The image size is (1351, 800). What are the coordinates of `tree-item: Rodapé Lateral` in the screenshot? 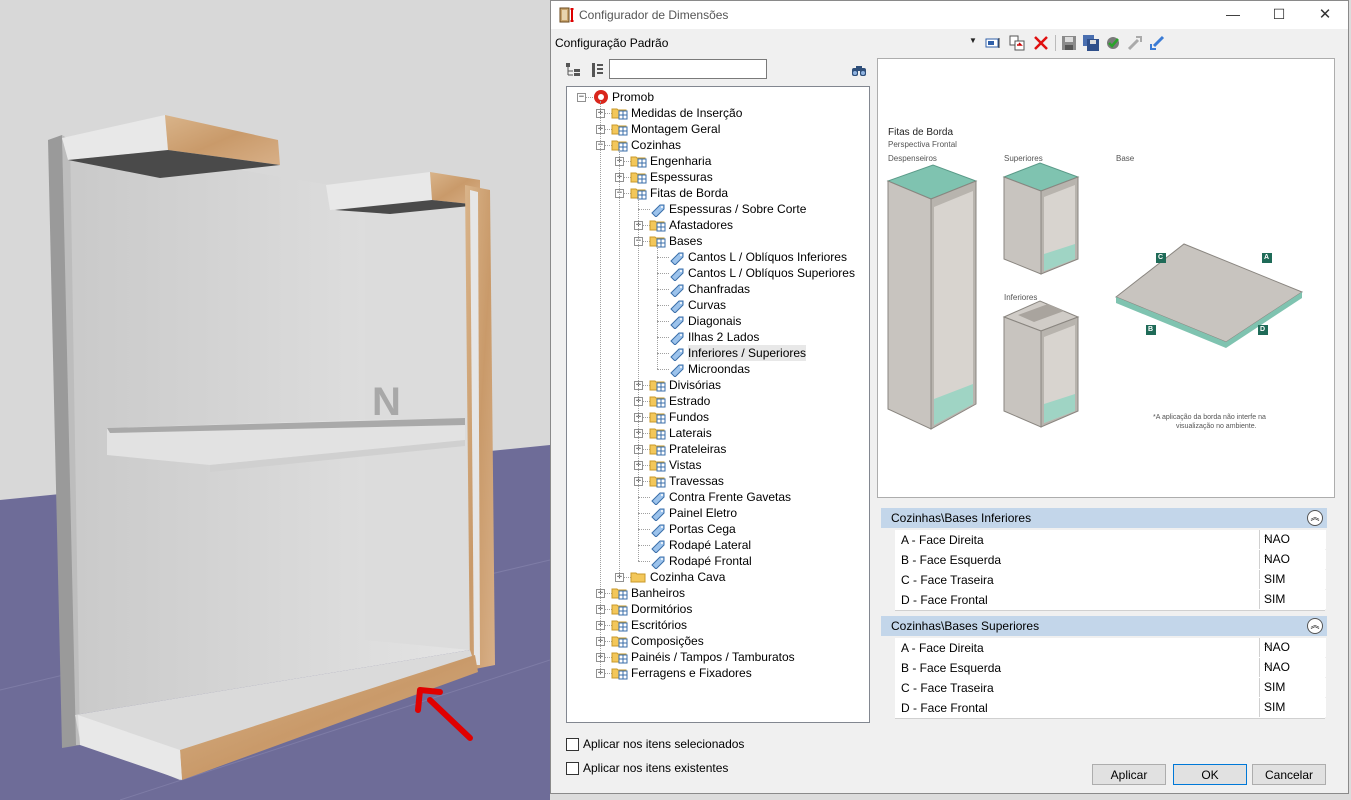 It's located at (717, 545).